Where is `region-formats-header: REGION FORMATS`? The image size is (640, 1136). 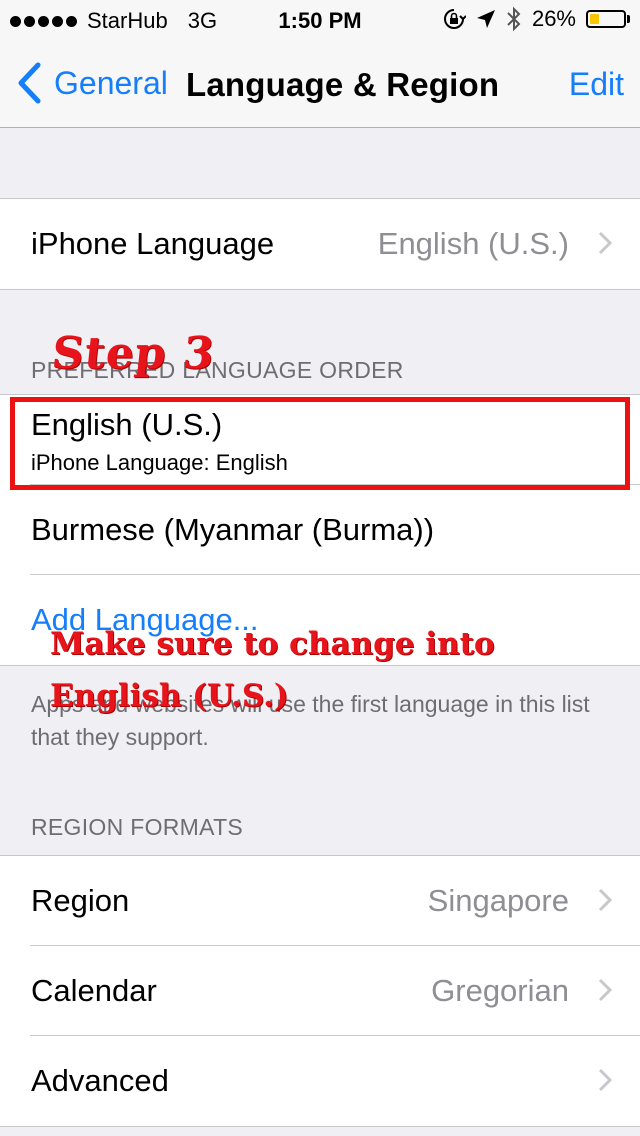 region-formats-header: REGION FORMATS is located at coordinates (137, 827).